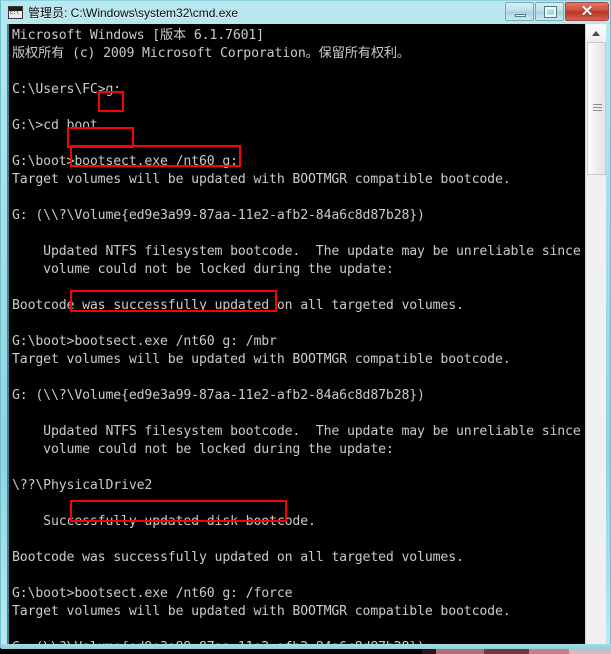 This screenshot has width=611, height=654. I want to click on triangle-up-icon, so click(596, 33).